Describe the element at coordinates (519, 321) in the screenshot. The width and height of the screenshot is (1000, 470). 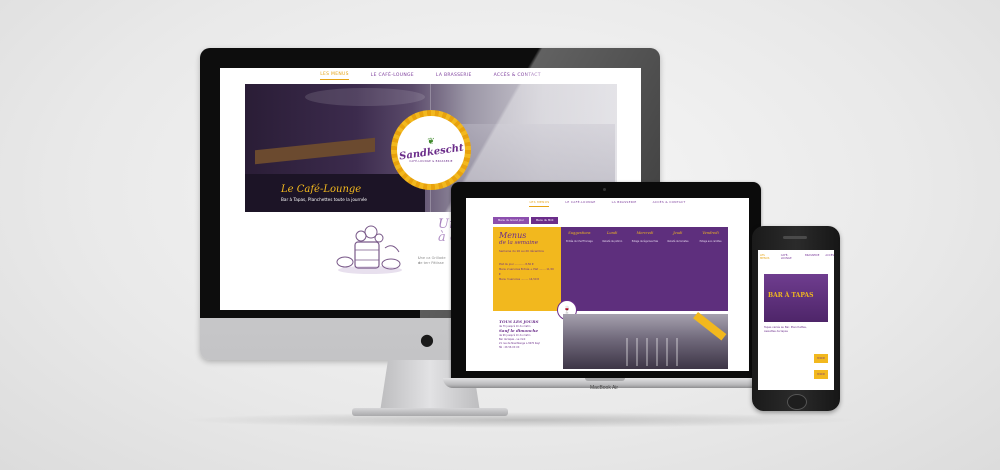
I see `hours-title: TOUS LES JOURS` at that location.